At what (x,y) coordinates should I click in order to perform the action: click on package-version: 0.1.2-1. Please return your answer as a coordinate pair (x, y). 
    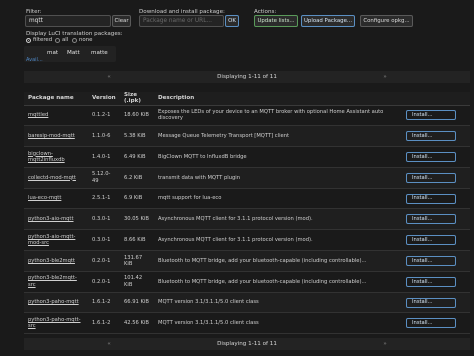
    Looking at the image, I should click on (101, 115).